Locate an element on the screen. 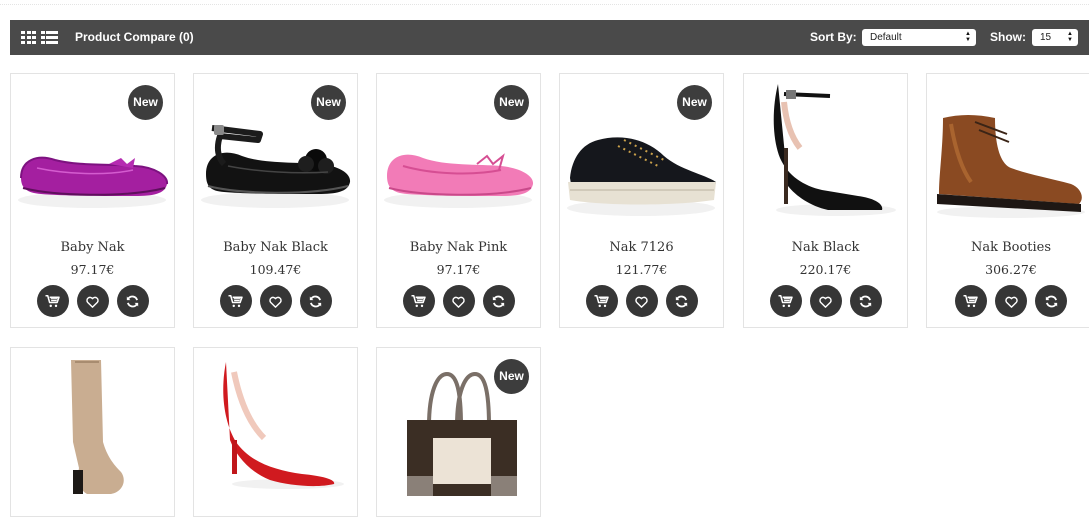 This screenshot has width=1089, height=517. product-image-red-pump is located at coordinates (275, 427).